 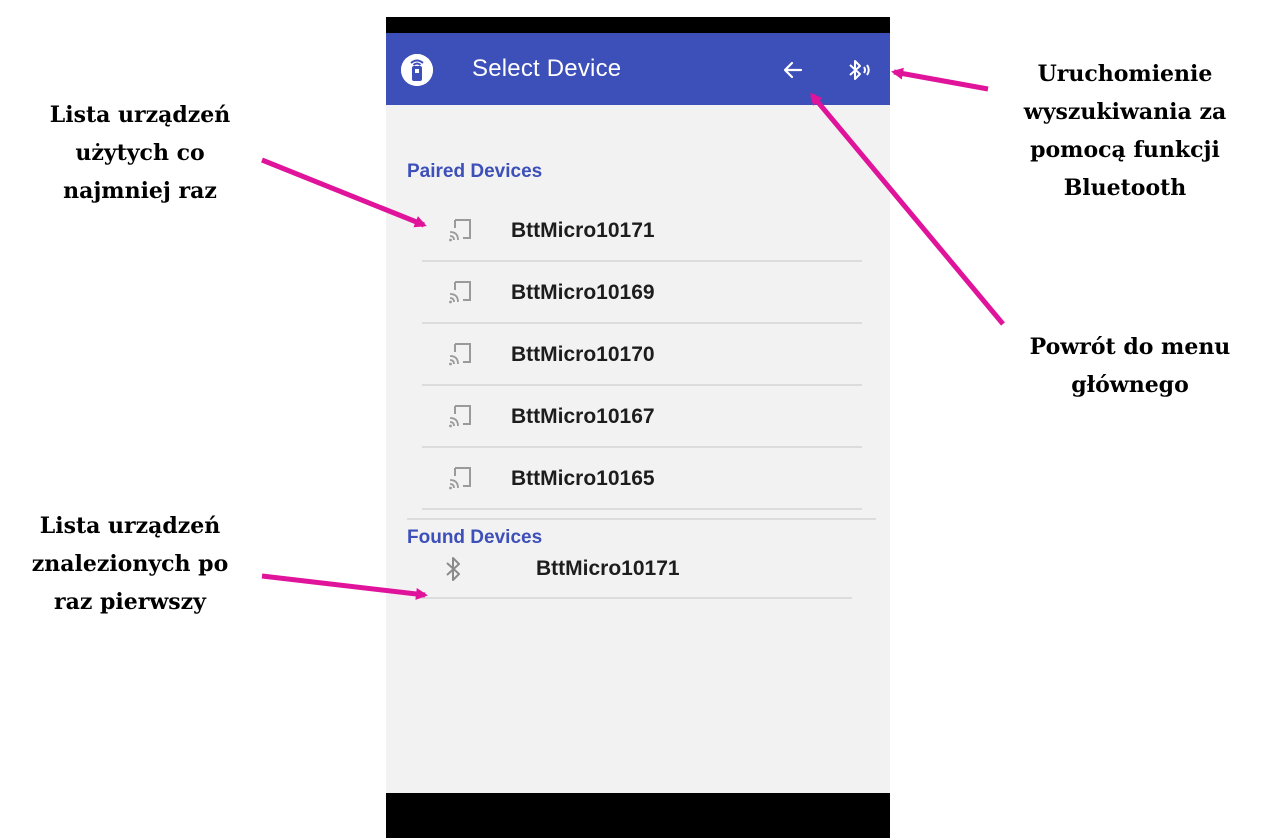 I want to click on arrow-back, so click(x=907, y=209).